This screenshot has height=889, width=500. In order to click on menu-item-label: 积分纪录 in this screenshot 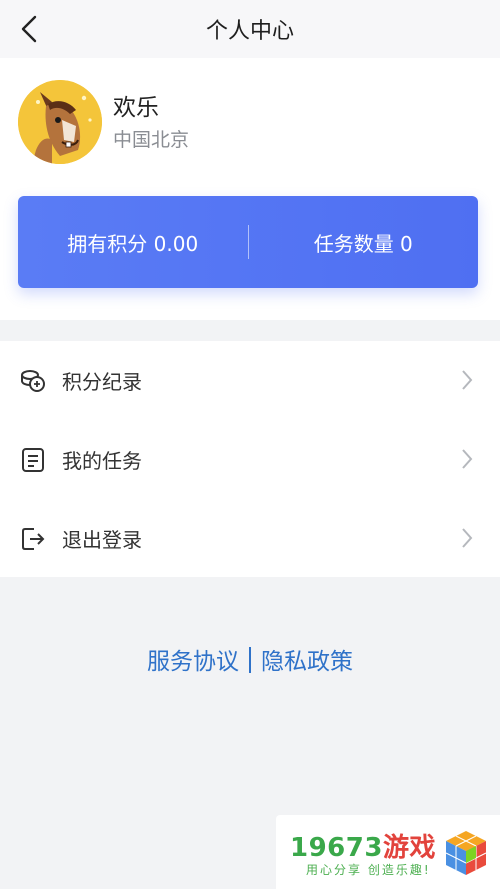, I will do `click(102, 382)`.